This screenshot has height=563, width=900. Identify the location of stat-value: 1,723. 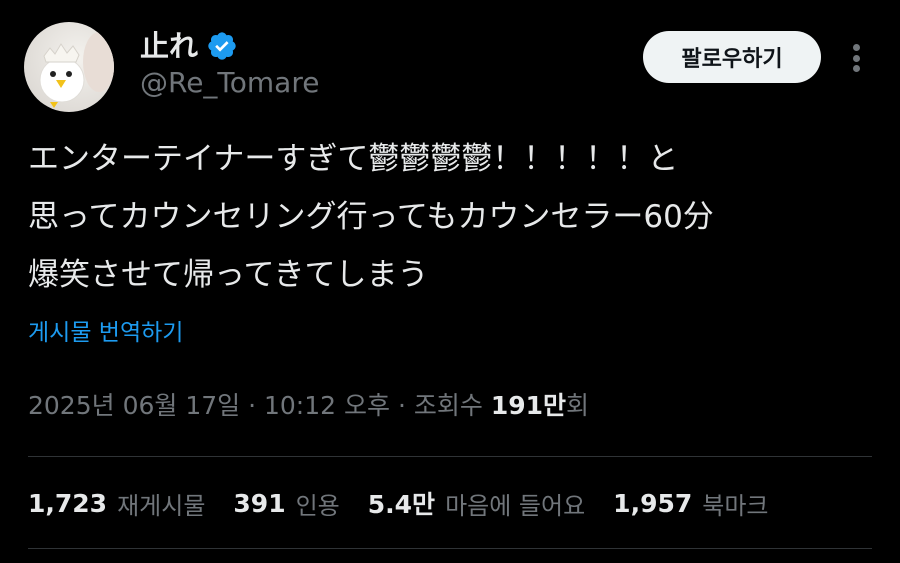
(68, 503).